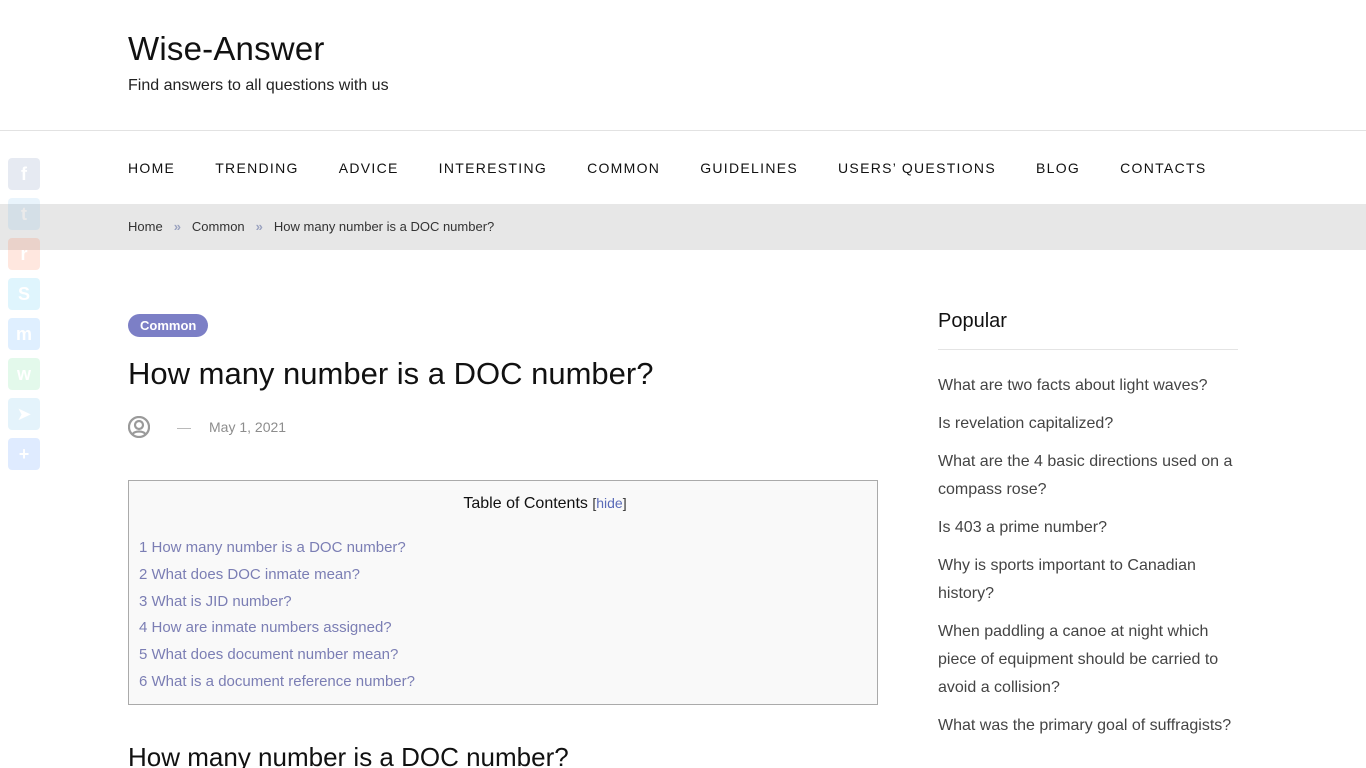 The width and height of the screenshot is (1366, 768). Describe the element at coordinates (277, 682) in the screenshot. I see `toc-item: 6 What is a document reference number?` at that location.